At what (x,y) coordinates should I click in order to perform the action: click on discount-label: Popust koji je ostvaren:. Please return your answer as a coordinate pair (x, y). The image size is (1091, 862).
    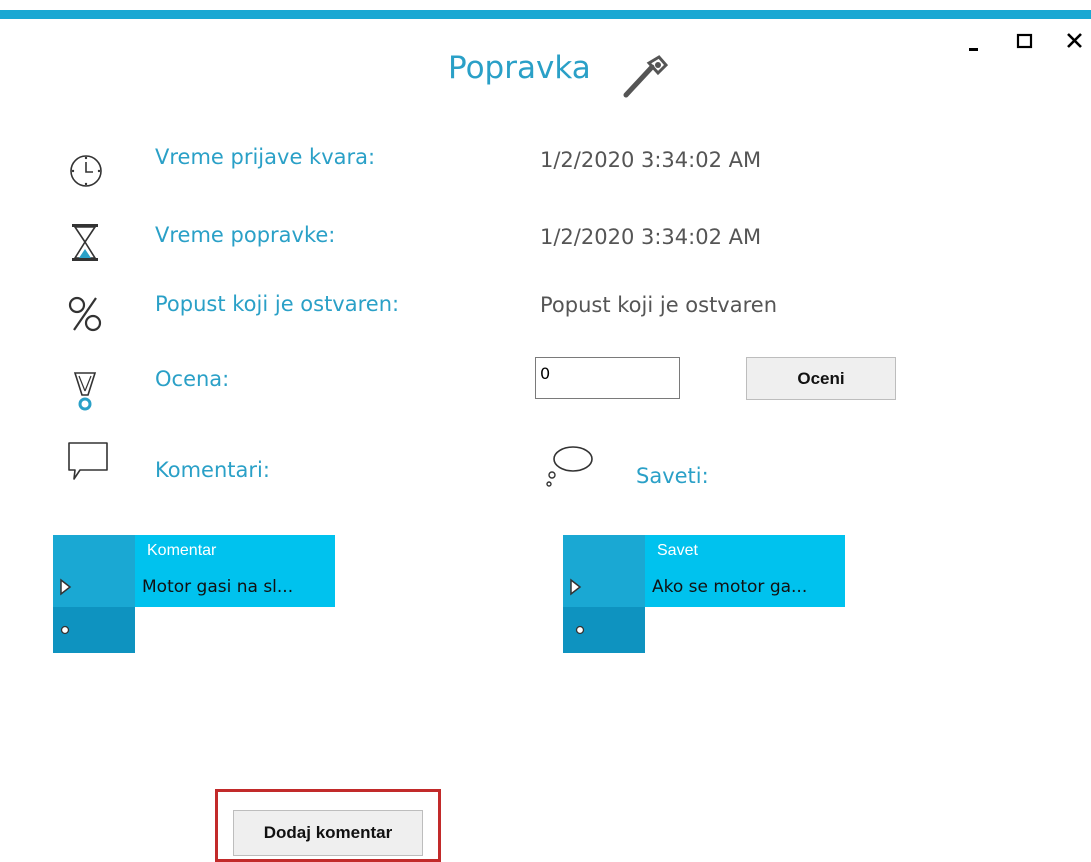
    Looking at the image, I should click on (277, 304).